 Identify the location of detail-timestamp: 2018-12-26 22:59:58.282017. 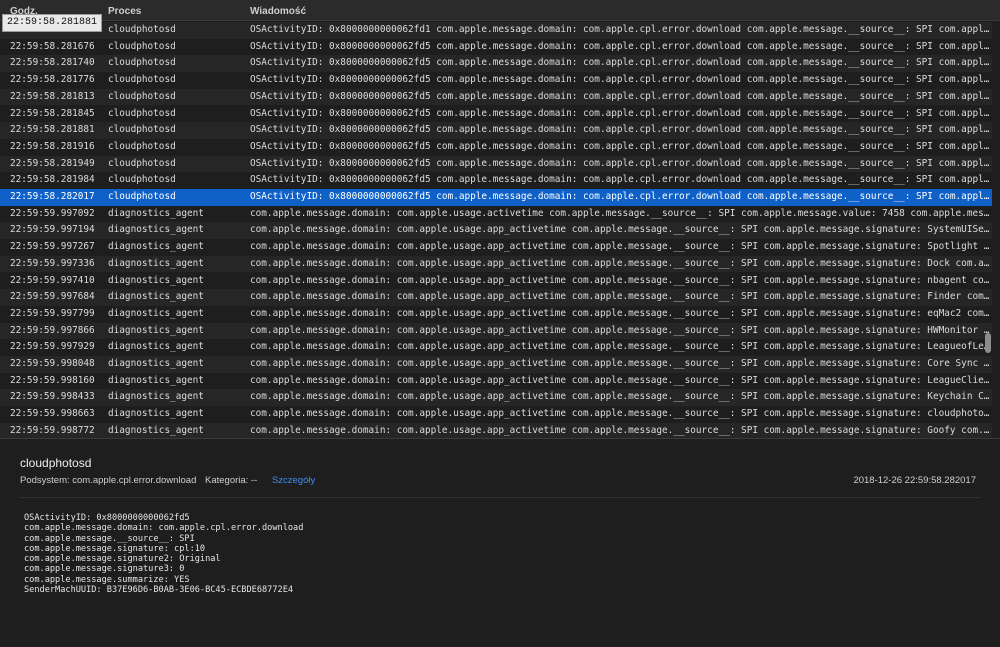
(914, 480).